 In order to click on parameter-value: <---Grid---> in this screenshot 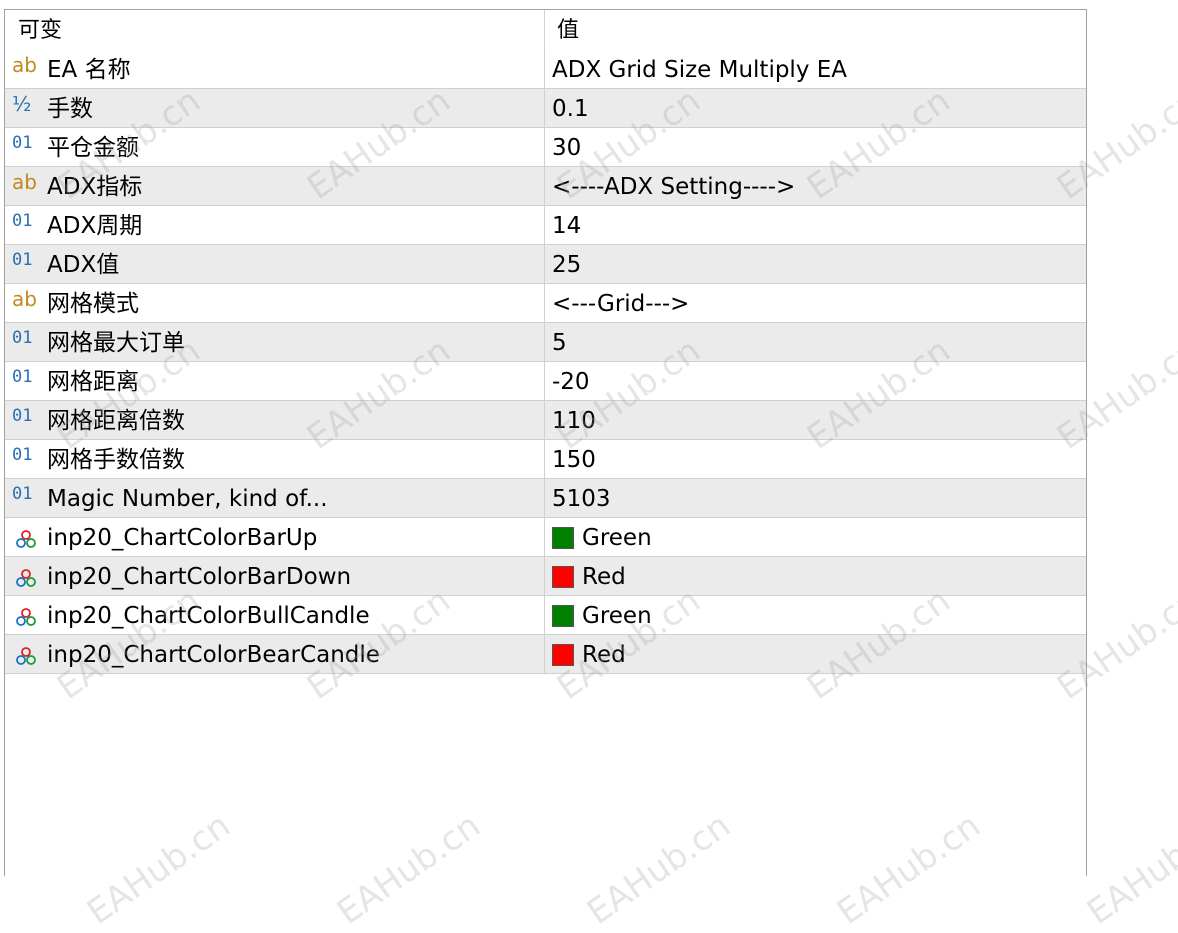, I will do `click(620, 303)`.